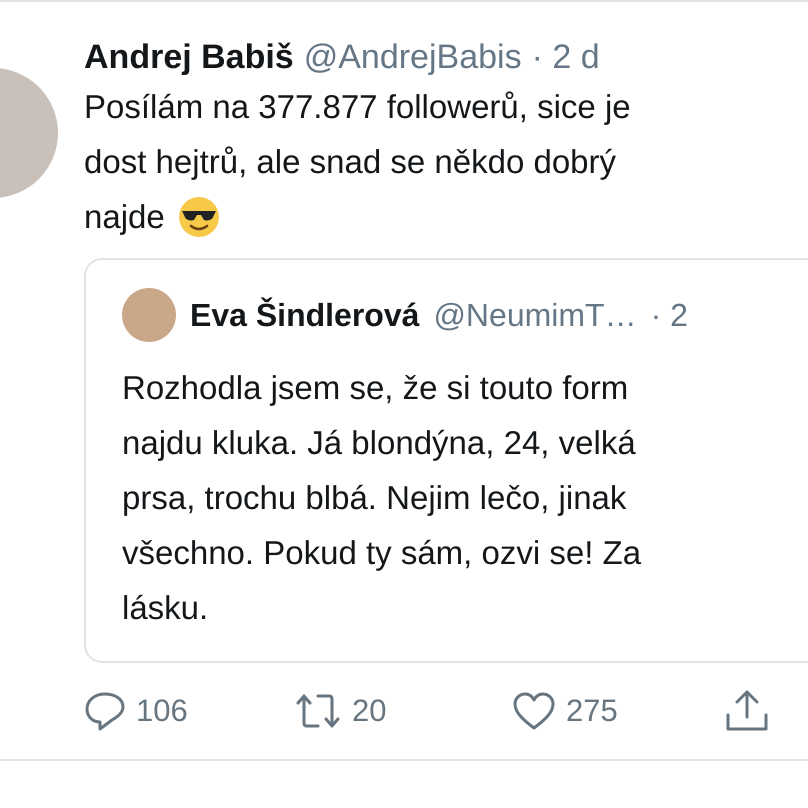  I want to click on share-button, so click(747, 711).